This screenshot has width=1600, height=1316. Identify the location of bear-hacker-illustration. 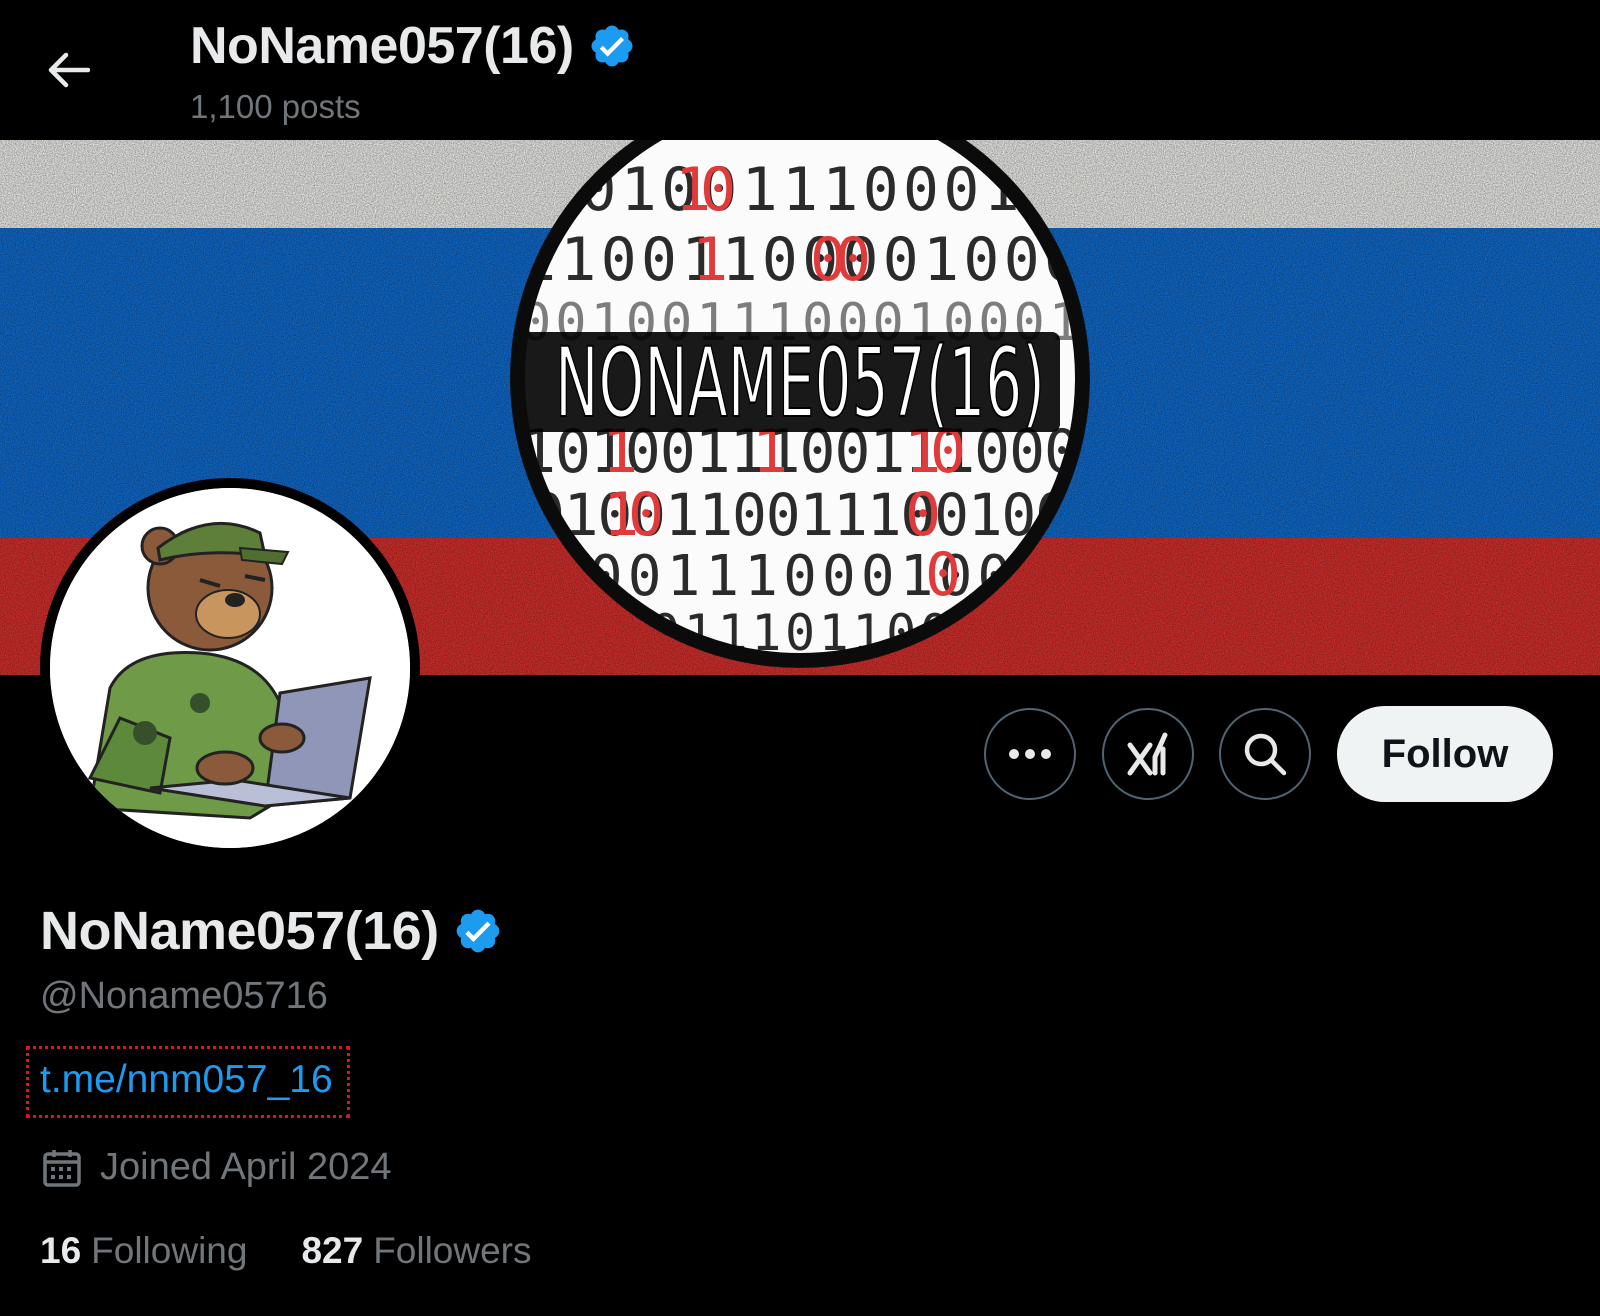
(230, 668).